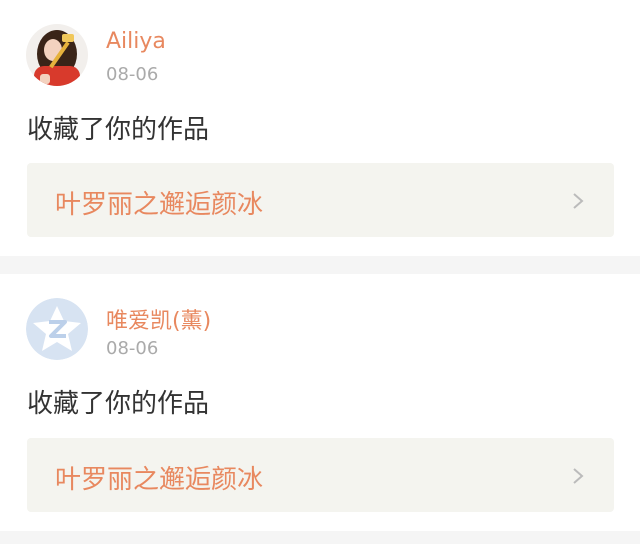 Image resolution: width=640 pixels, height=544 pixels. I want to click on username: 唯爱凯(薰), so click(158, 319).